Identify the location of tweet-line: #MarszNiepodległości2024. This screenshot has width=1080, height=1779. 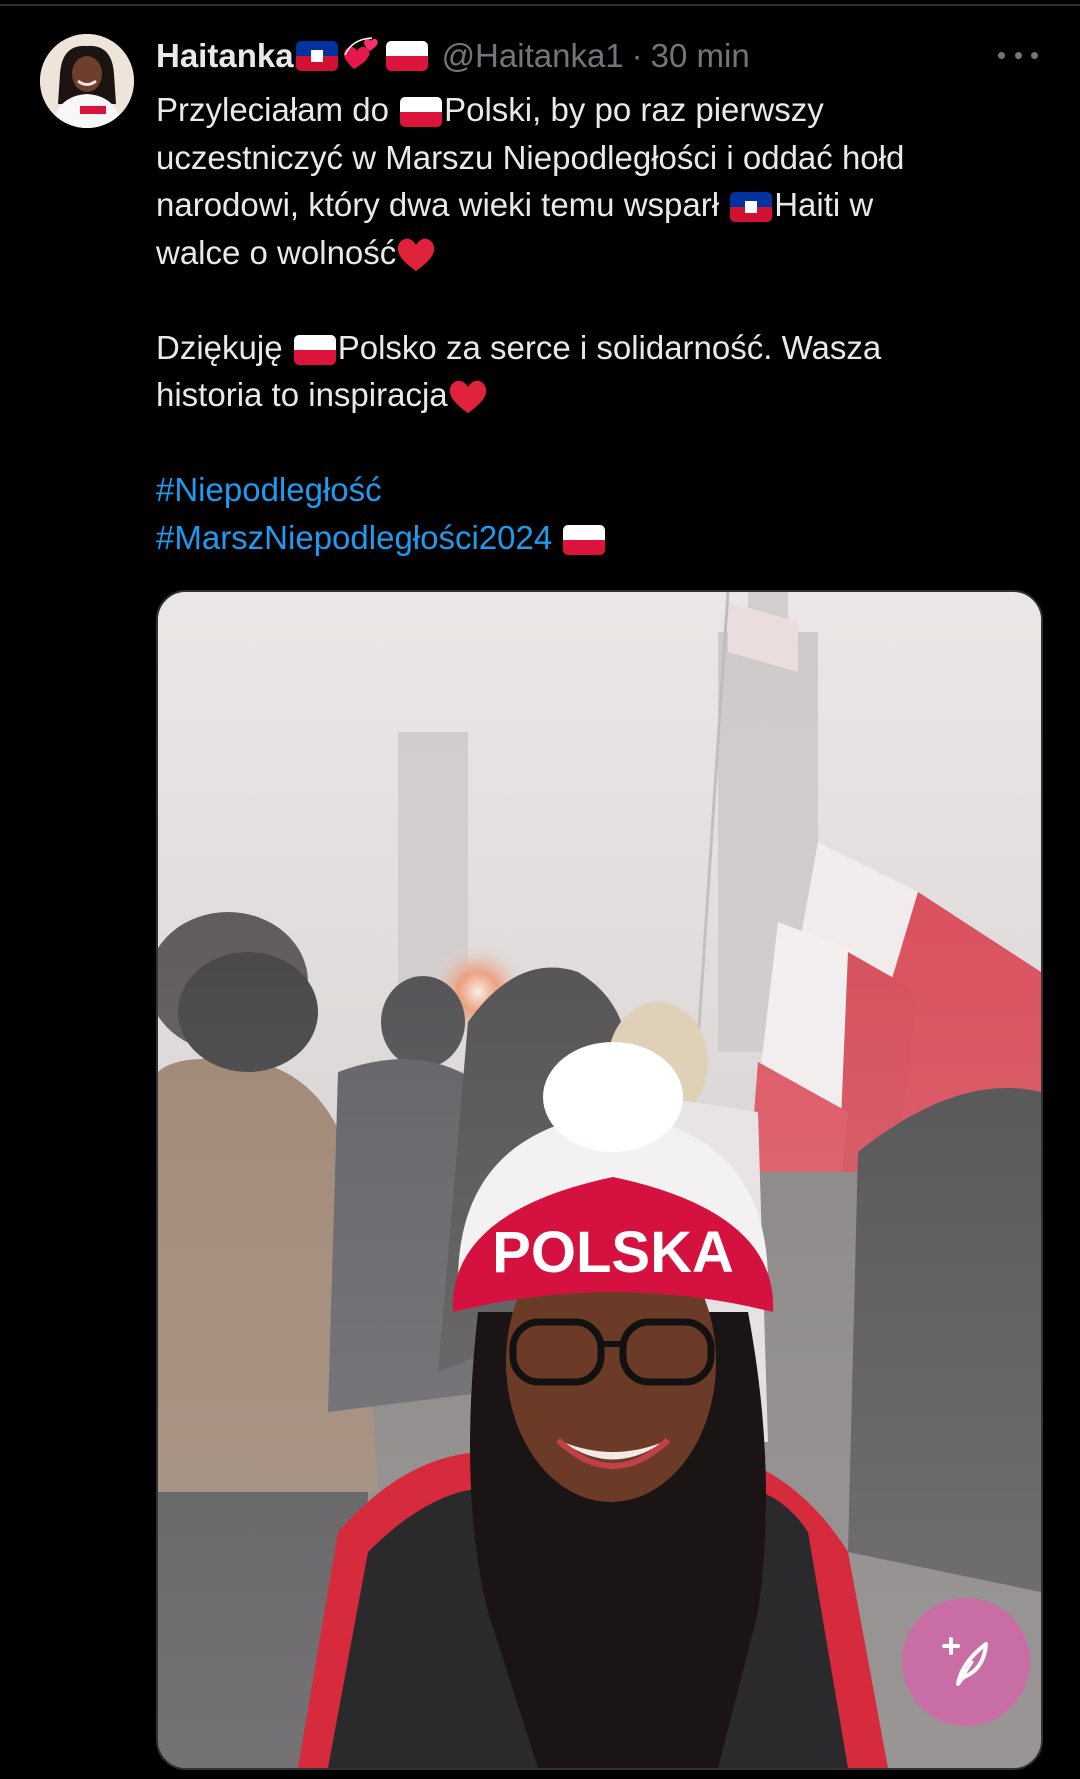
(596, 538).